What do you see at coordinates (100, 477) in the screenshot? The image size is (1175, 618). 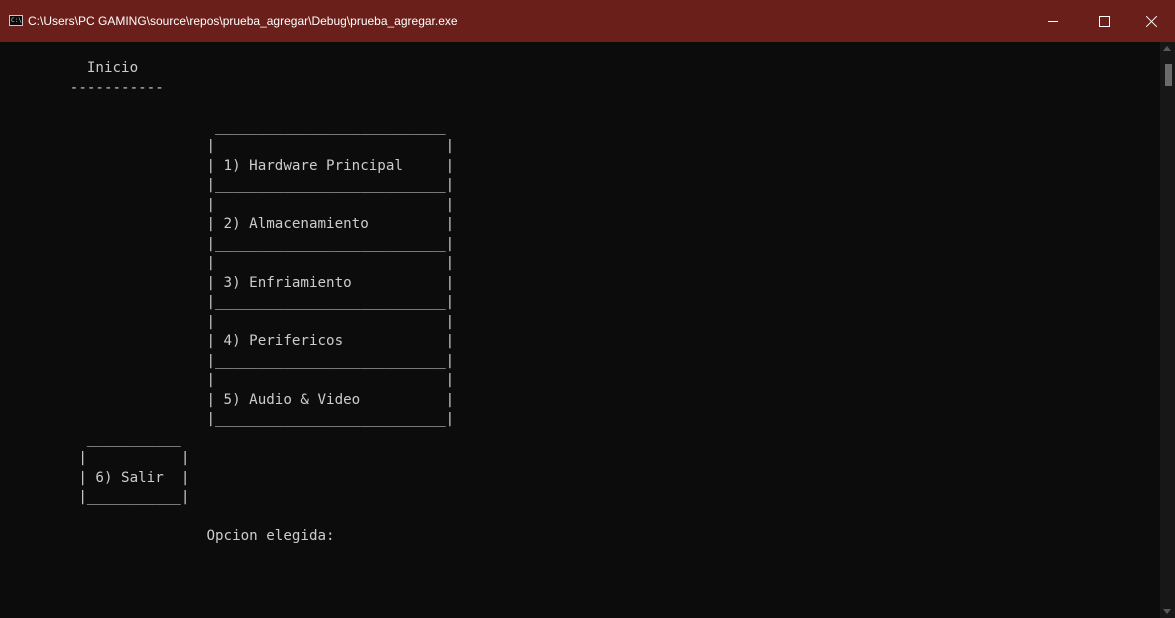 I see `menu-option-6-exit: | 6) Salir |` at bounding box center [100, 477].